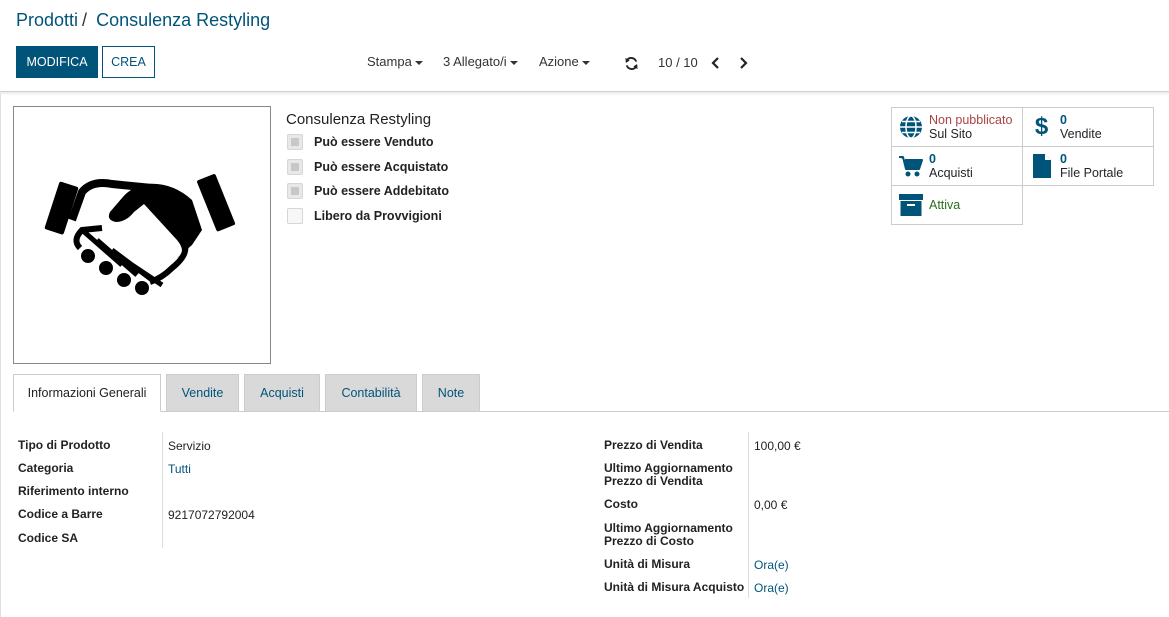 This screenshot has width=1169, height=617. What do you see at coordinates (87, 393) in the screenshot?
I see `tab-general-info: Informazioni Generali` at bounding box center [87, 393].